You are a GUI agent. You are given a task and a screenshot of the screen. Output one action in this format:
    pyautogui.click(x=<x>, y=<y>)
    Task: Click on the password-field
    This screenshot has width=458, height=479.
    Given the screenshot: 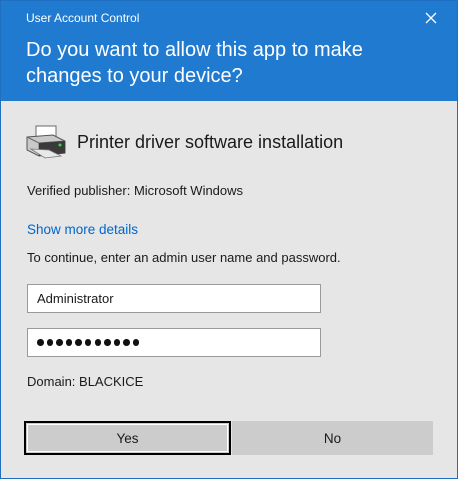 What is the action you would take?
    pyautogui.click(x=174, y=342)
    